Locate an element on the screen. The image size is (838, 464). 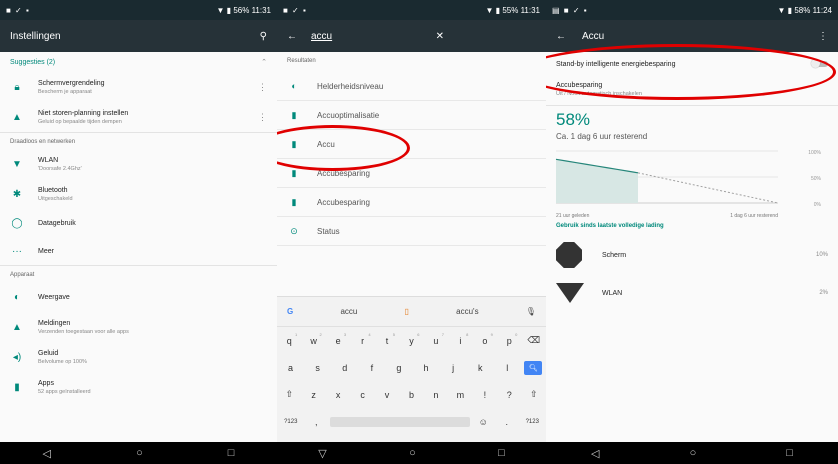
key-p: p0 is located at coordinates (509, 339).